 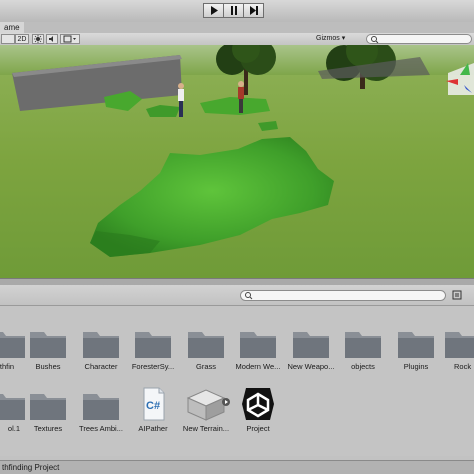 What do you see at coordinates (205, 366) in the screenshot?
I see `asset-label: Grass` at bounding box center [205, 366].